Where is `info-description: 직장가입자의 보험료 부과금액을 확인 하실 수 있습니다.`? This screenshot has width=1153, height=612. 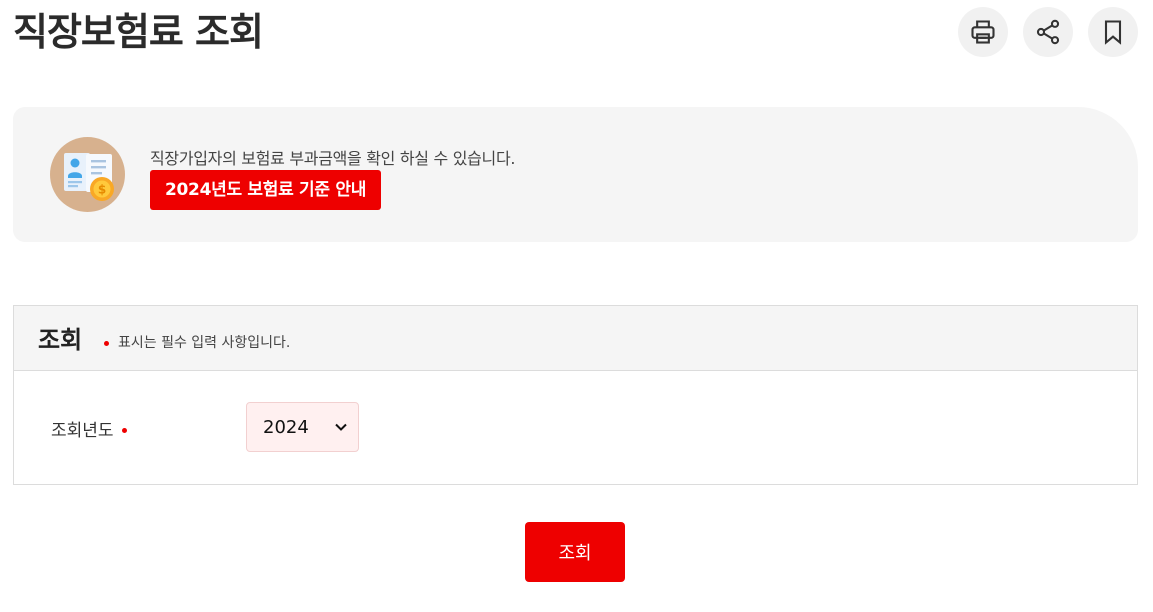
info-description: 직장가입자의 보험료 부과금액을 확인 하실 수 있습니다. is located at coordinates (333, 158).